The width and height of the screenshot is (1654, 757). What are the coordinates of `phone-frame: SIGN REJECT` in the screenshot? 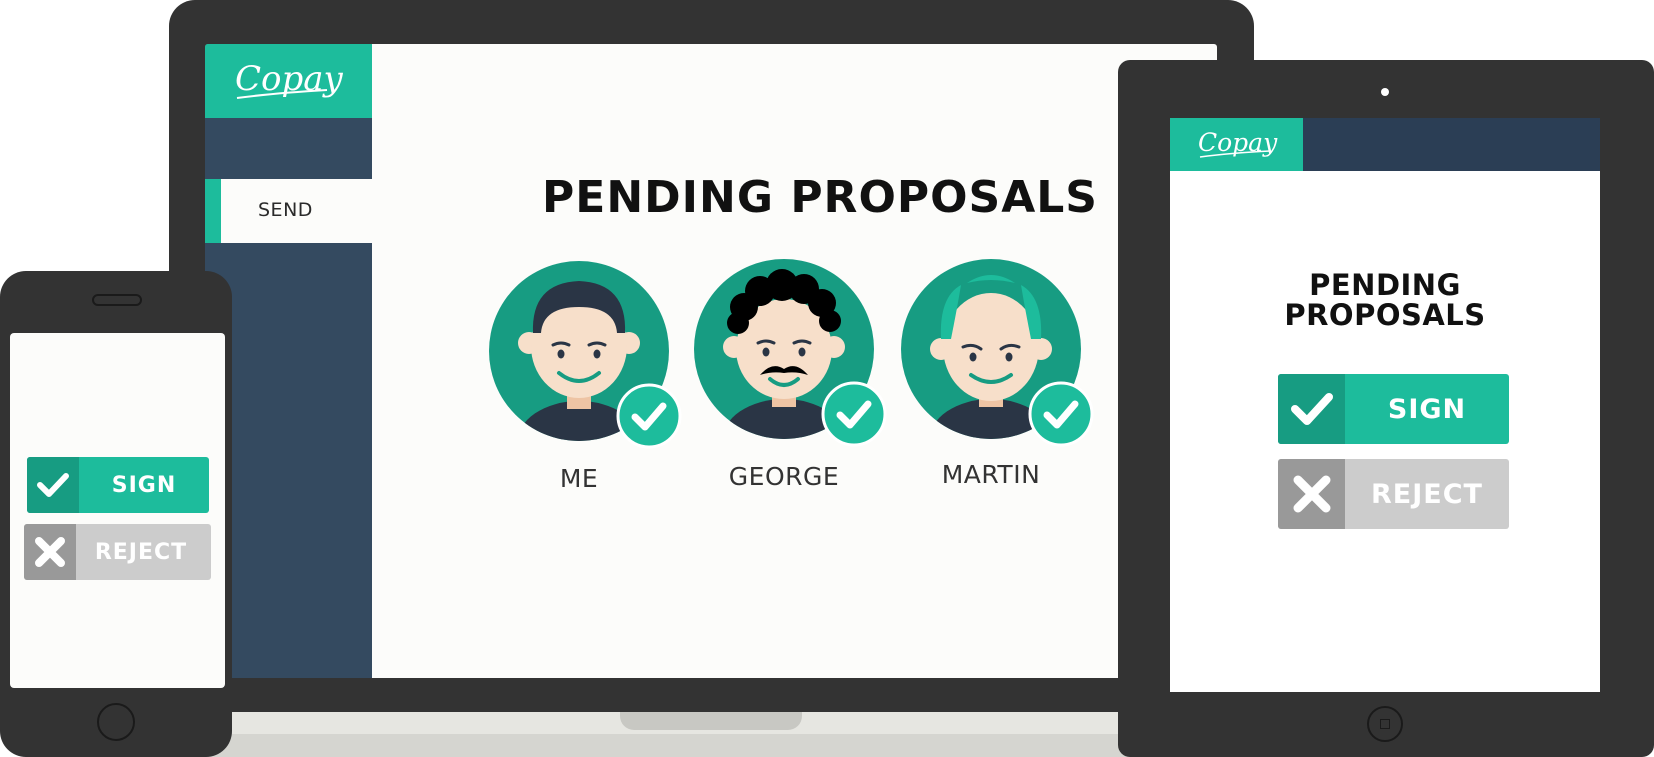 It's located at (116, 514).